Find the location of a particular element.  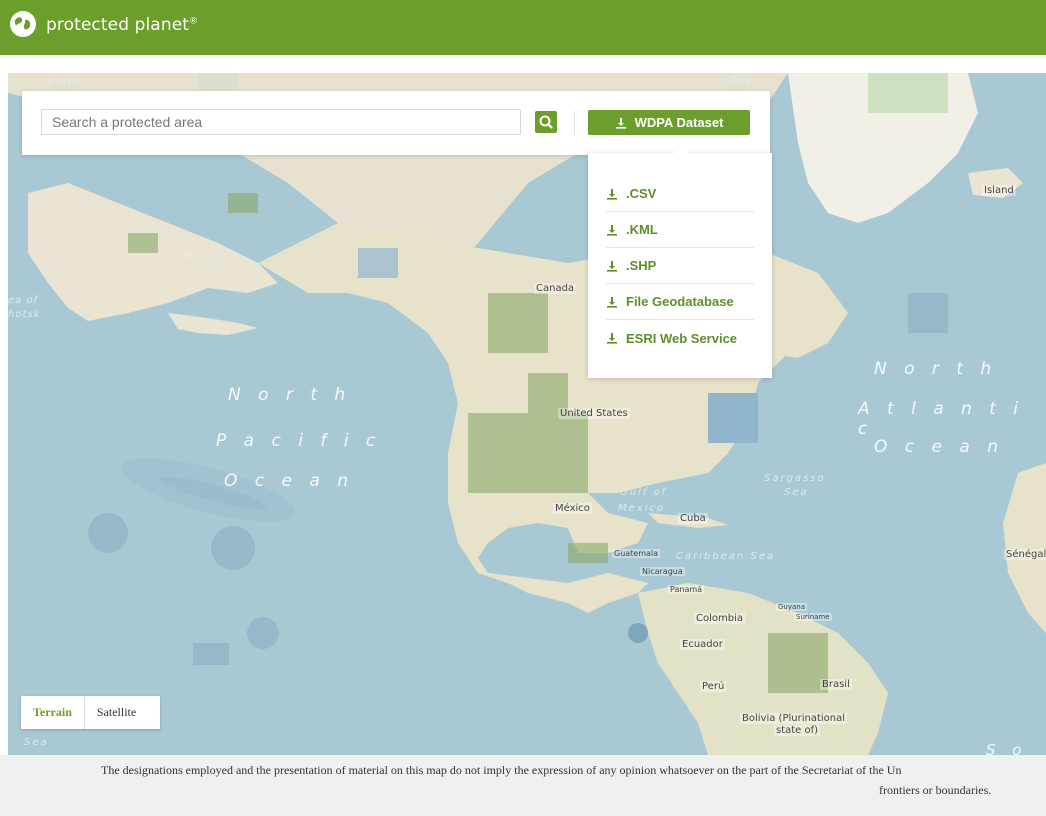

edge-label-okhotsk: hotsk is located at coordinates (24, 314).